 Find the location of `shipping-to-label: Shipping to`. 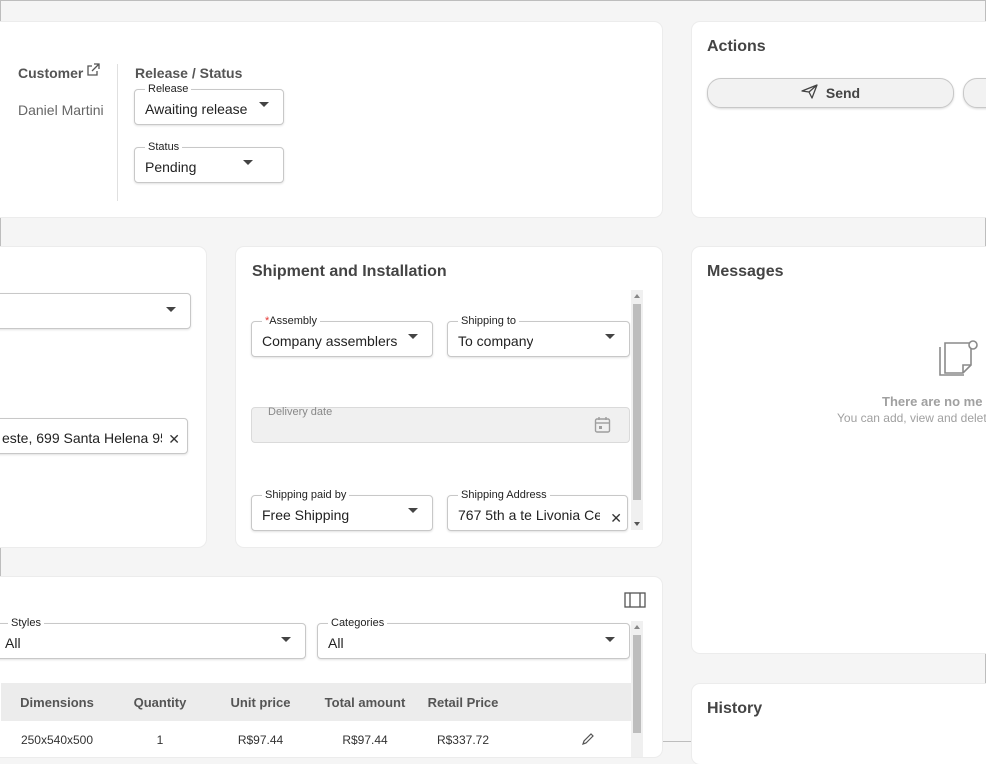

shipping-to-label: Shipping to is located at coordinates (489, 321).